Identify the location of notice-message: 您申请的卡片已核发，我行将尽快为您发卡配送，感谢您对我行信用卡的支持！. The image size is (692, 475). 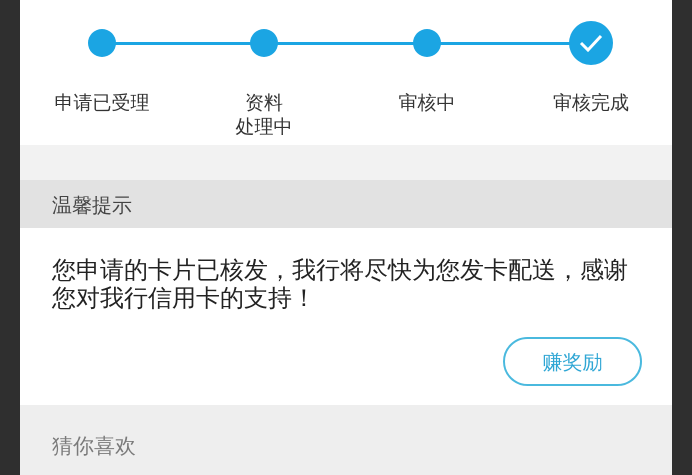
(340, 284).